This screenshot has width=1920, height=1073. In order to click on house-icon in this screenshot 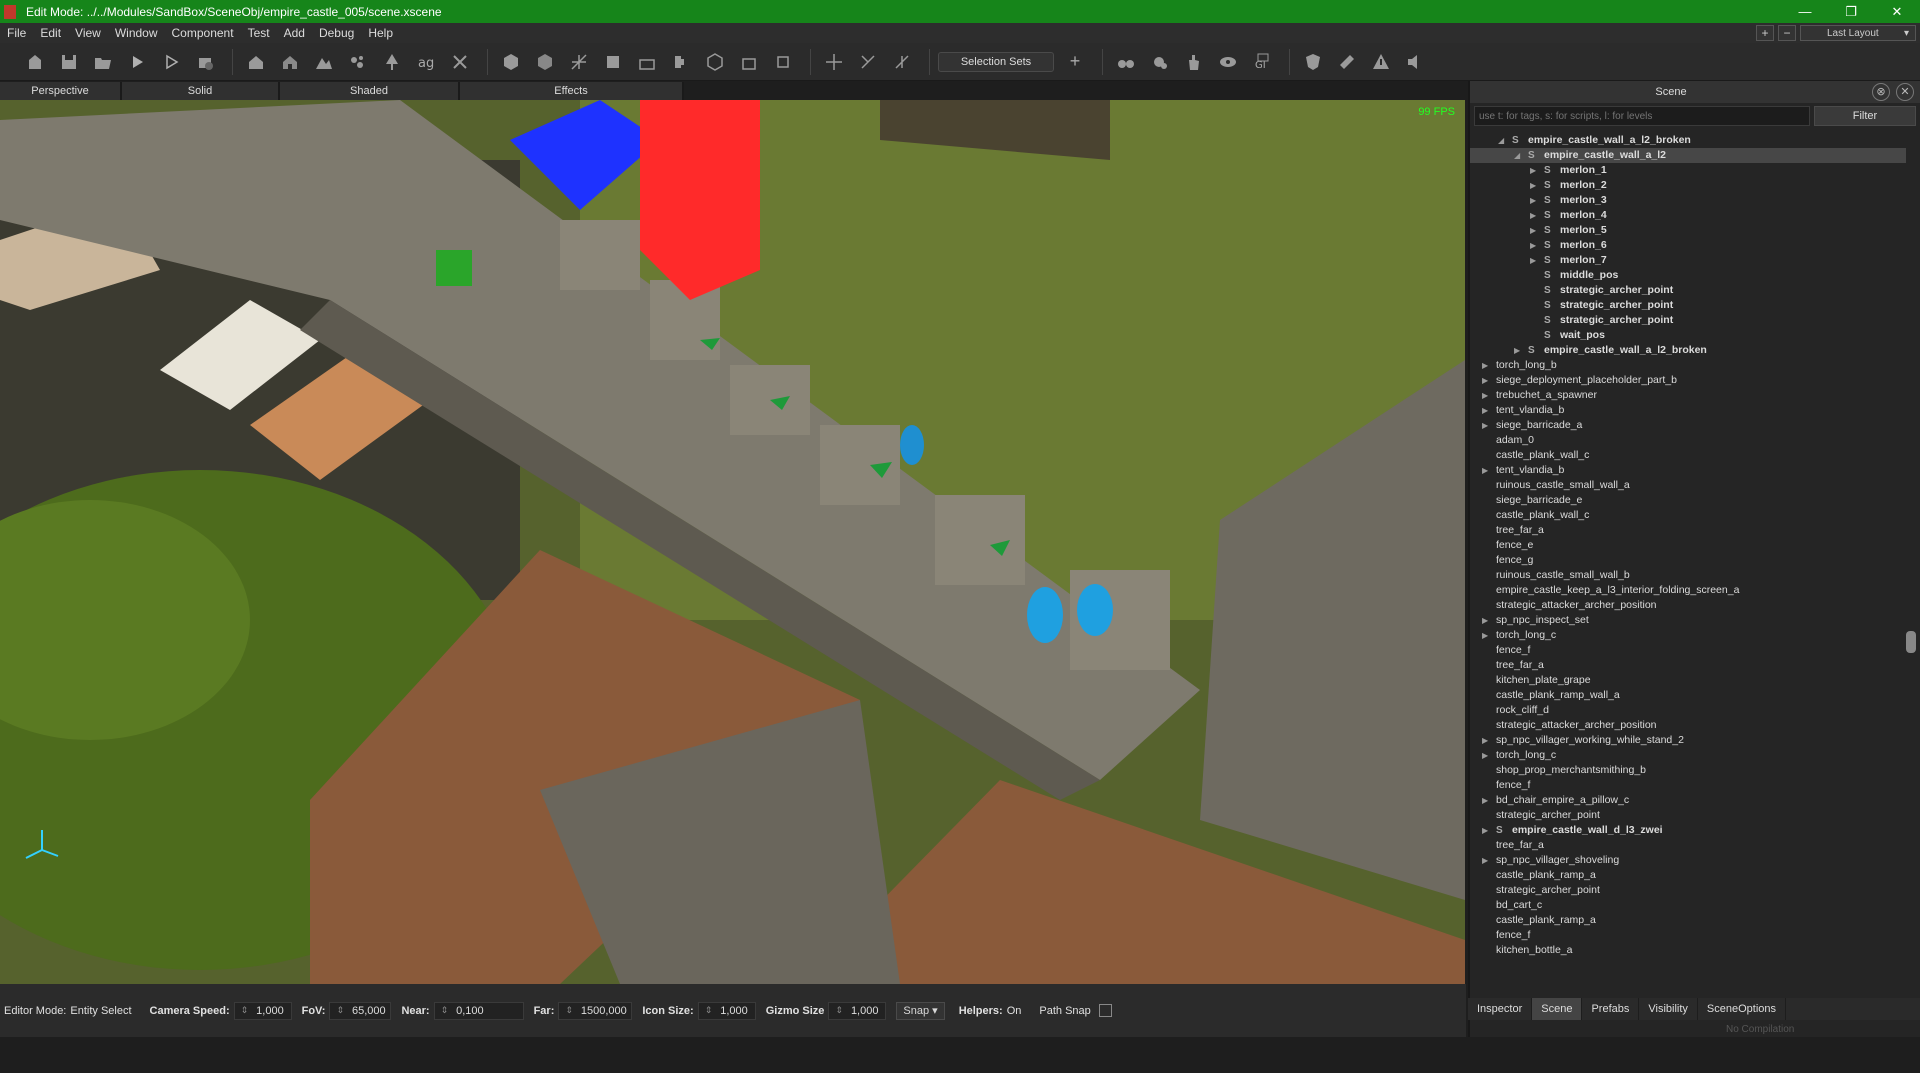, I will do `click(290, 62)`.